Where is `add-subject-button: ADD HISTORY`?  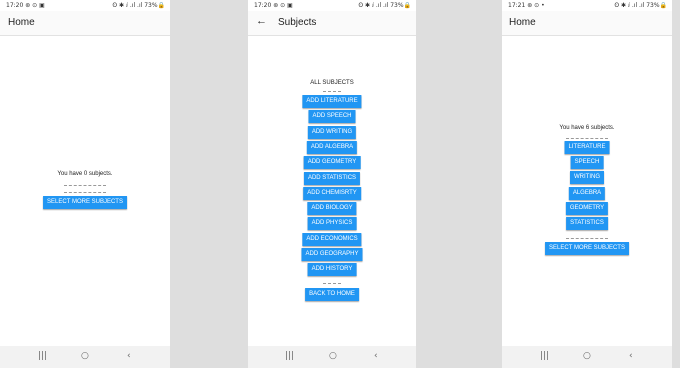 add-subject-button: ADD HISTORY is located at coordinates (332, 270).